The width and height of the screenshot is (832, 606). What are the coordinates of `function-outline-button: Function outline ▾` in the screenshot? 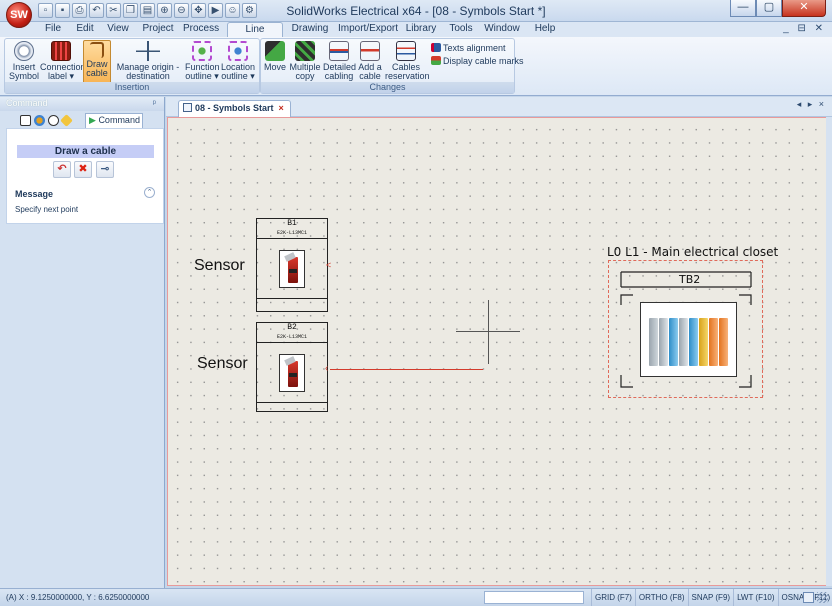 It's located at (202, 62).